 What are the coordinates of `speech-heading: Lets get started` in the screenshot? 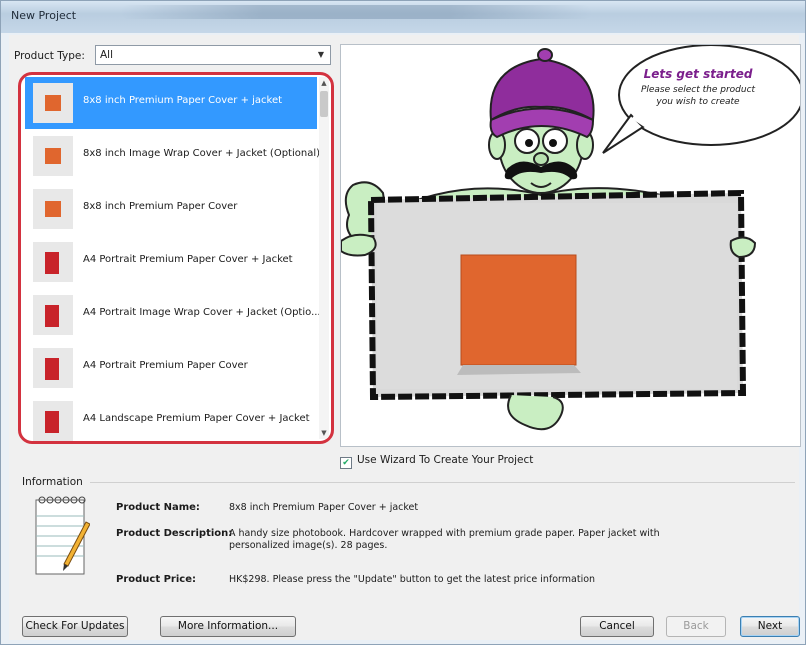 It's located at (698, 74).